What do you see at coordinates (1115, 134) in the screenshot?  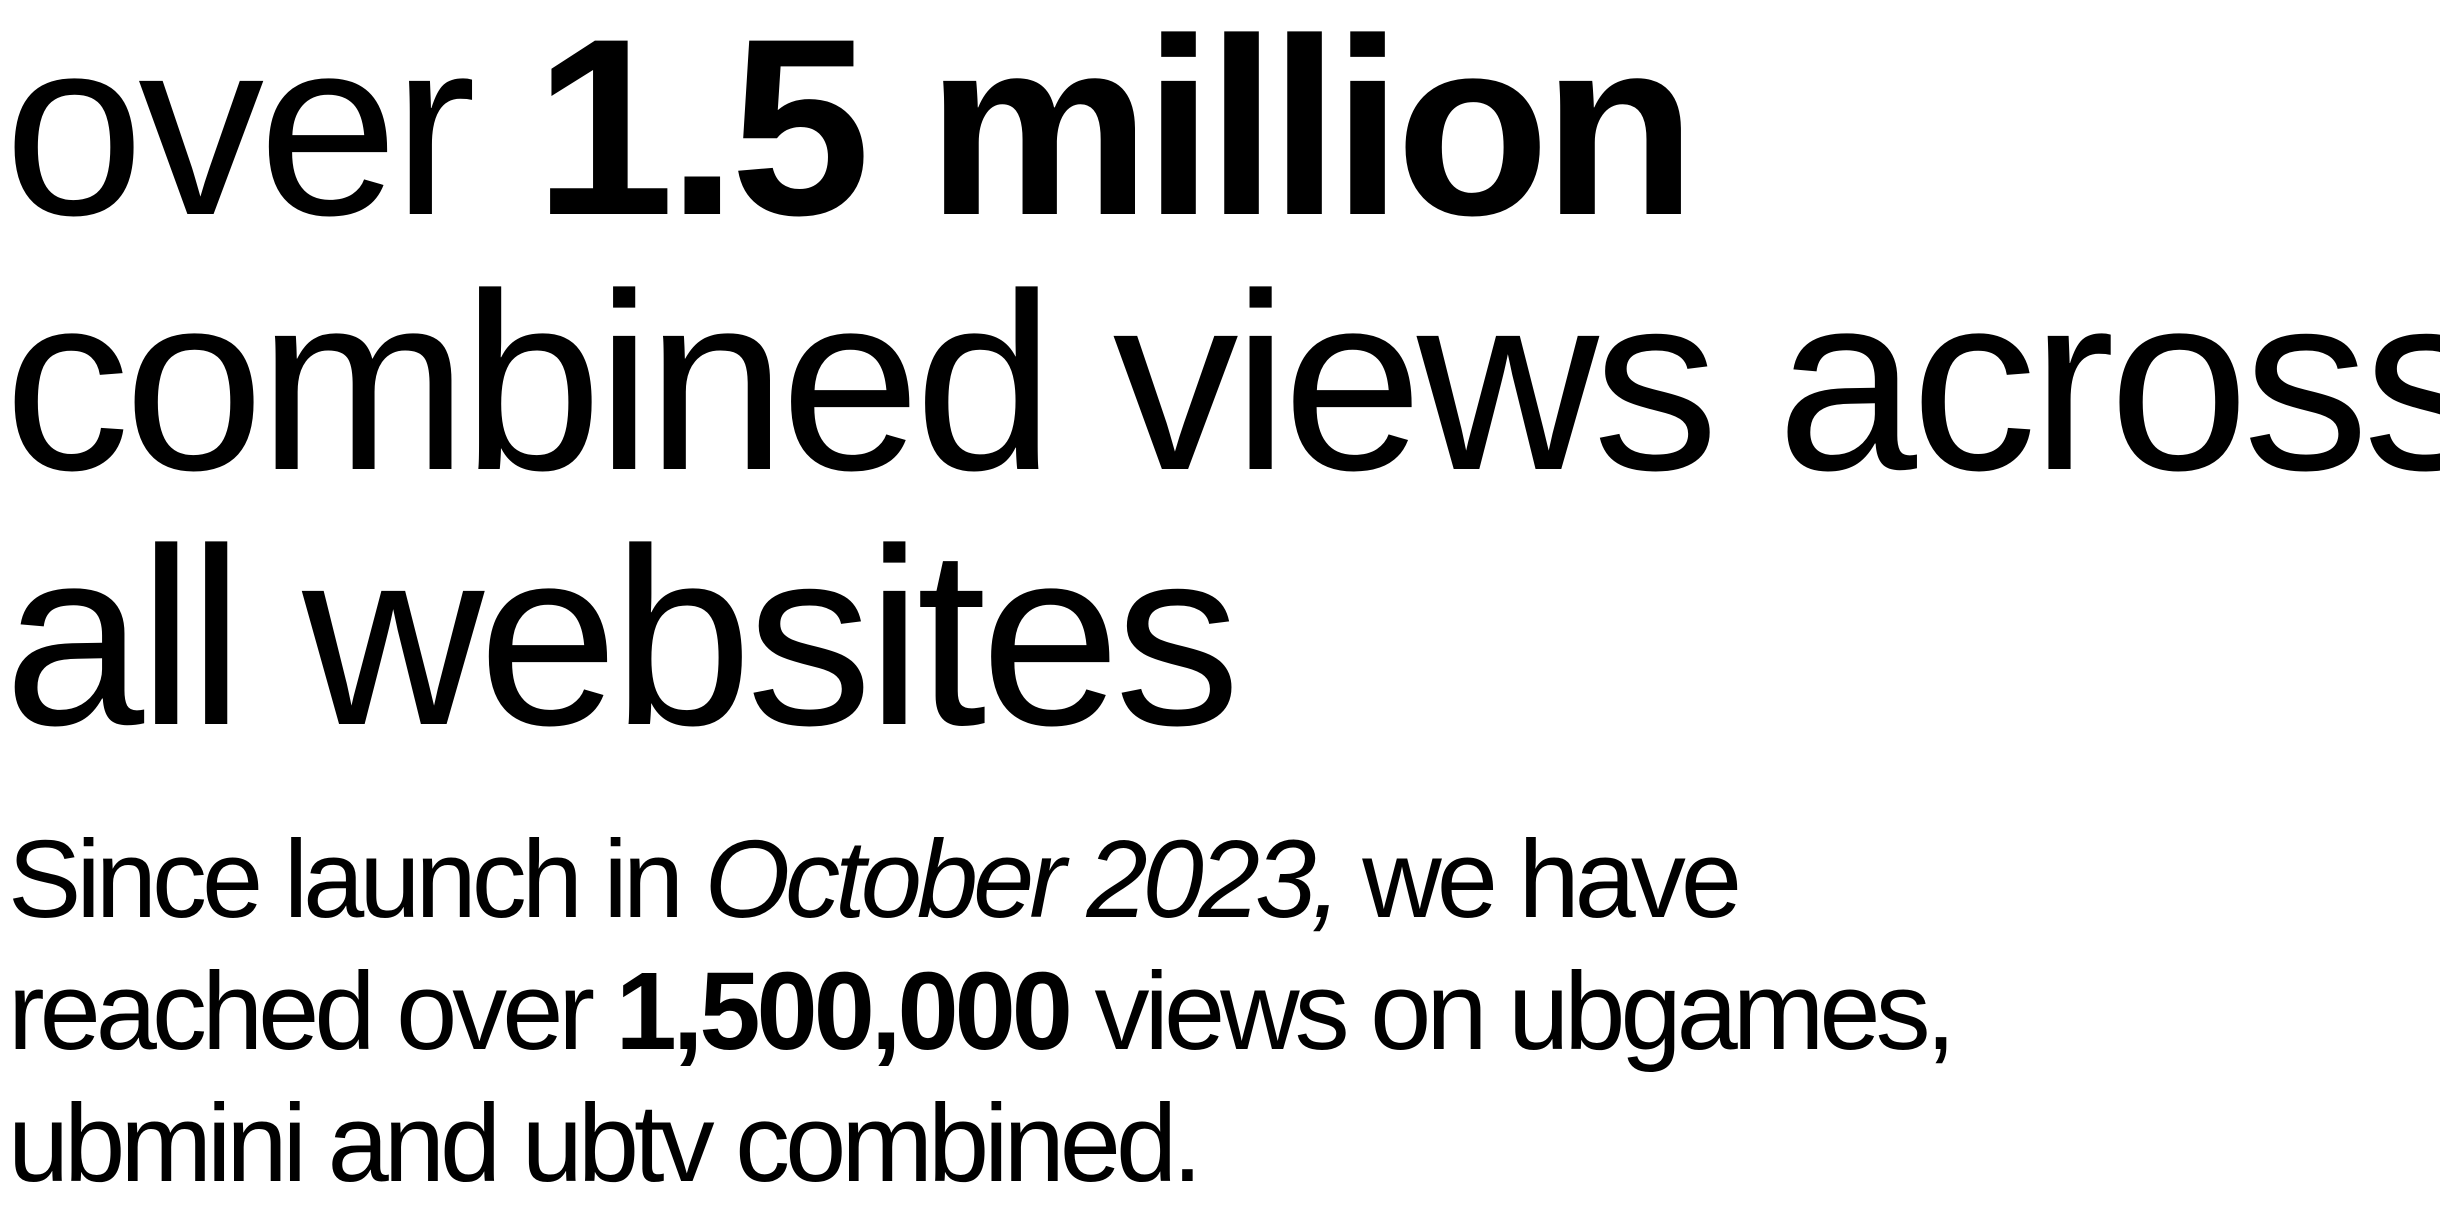 I see `headline-highlight: 1.5 million` at bounding box center [1115, 134].